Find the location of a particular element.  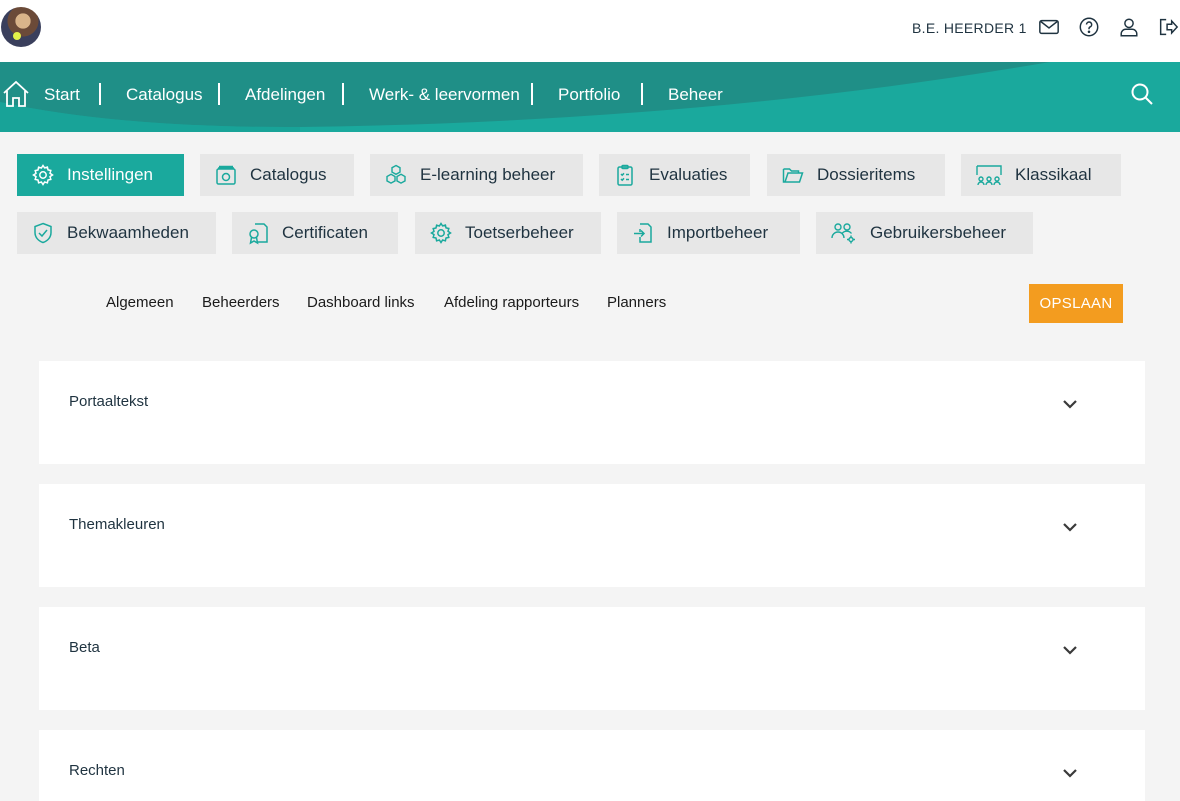

users-gear-icon is located at coordinates (844, 233).